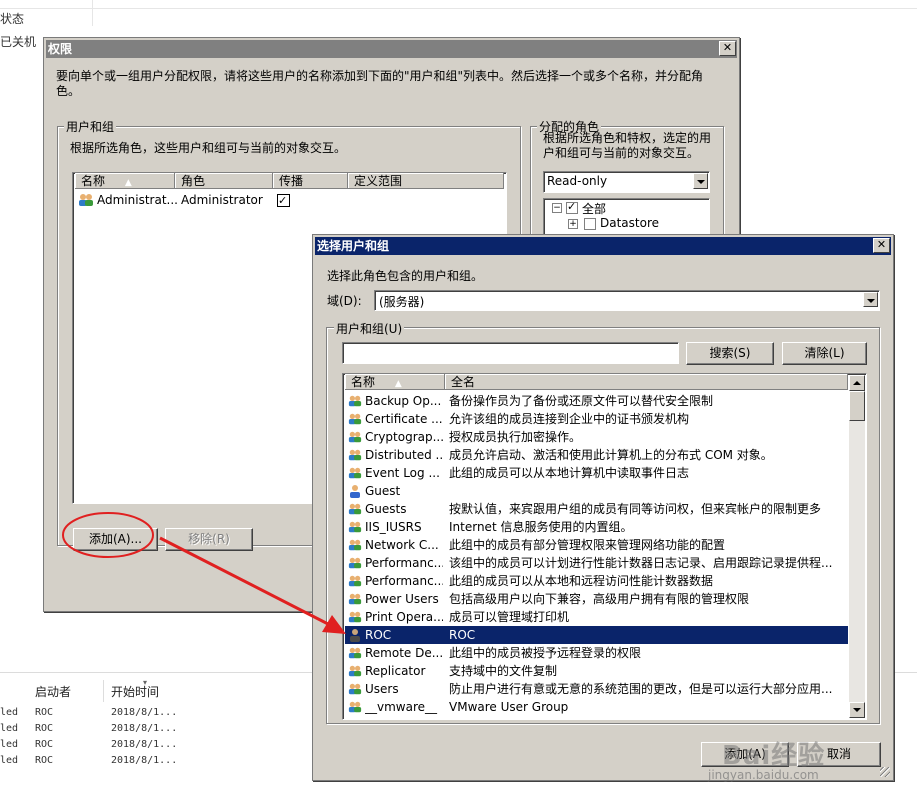 The image size is (917, 793). I want to click on annotation-circle, so click(108, 535).